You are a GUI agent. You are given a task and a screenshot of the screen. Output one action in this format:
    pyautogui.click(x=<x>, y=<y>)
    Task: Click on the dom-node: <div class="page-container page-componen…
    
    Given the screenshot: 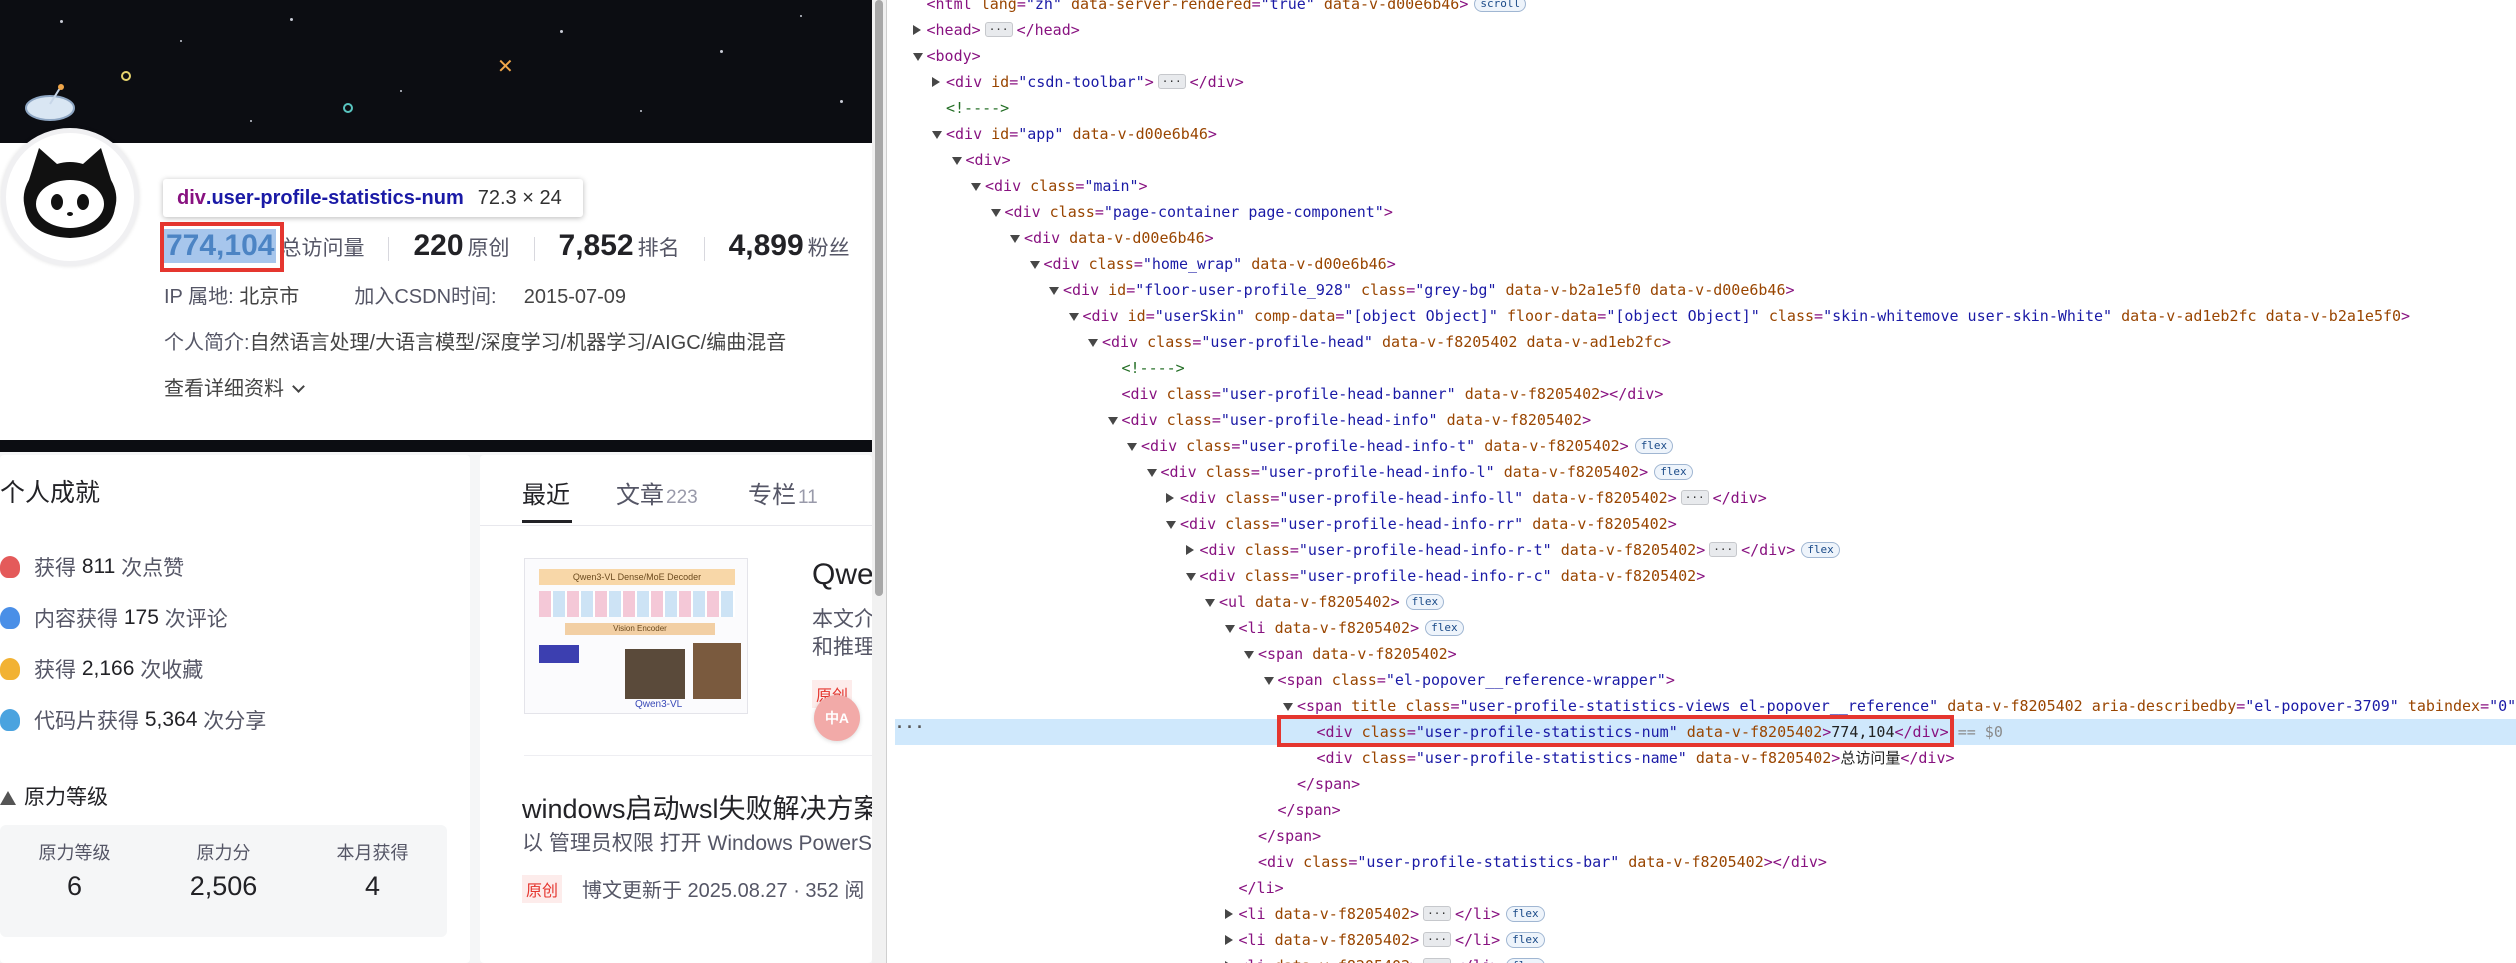 What is the action you would take?
    pyautogui.click(x=1705, y=212)
    